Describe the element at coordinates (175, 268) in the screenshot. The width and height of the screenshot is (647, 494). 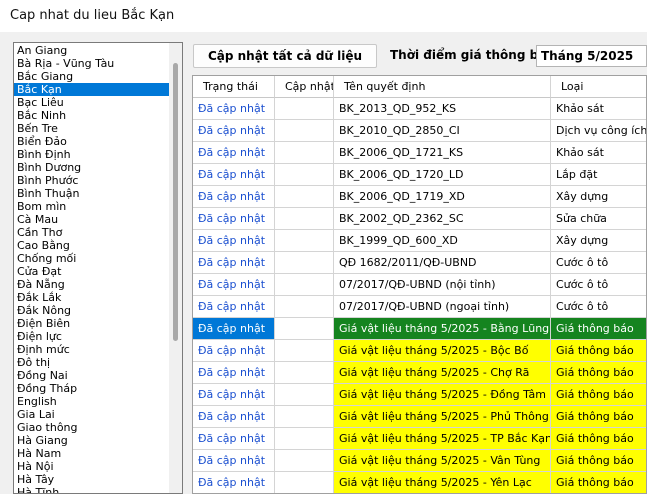
I see `province-list-scrollbar` at that location.